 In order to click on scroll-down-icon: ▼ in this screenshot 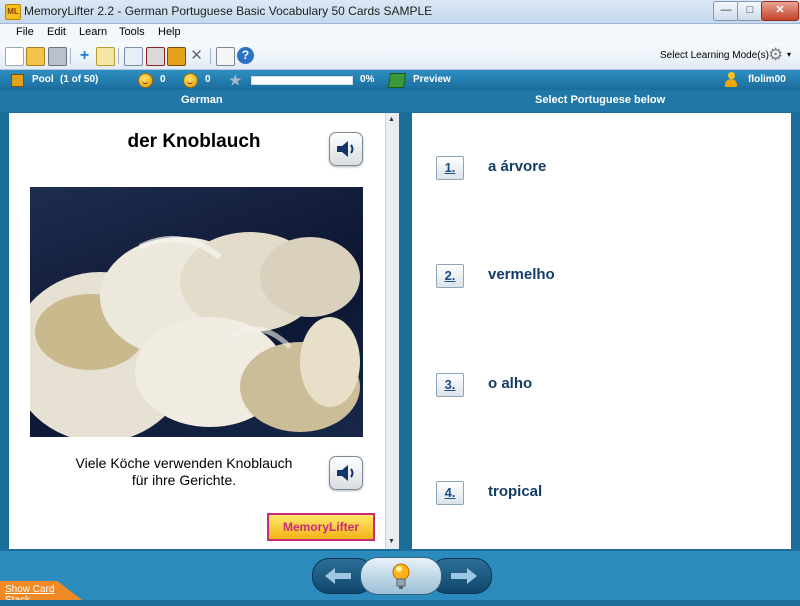, I will do `click(391, 541)`.